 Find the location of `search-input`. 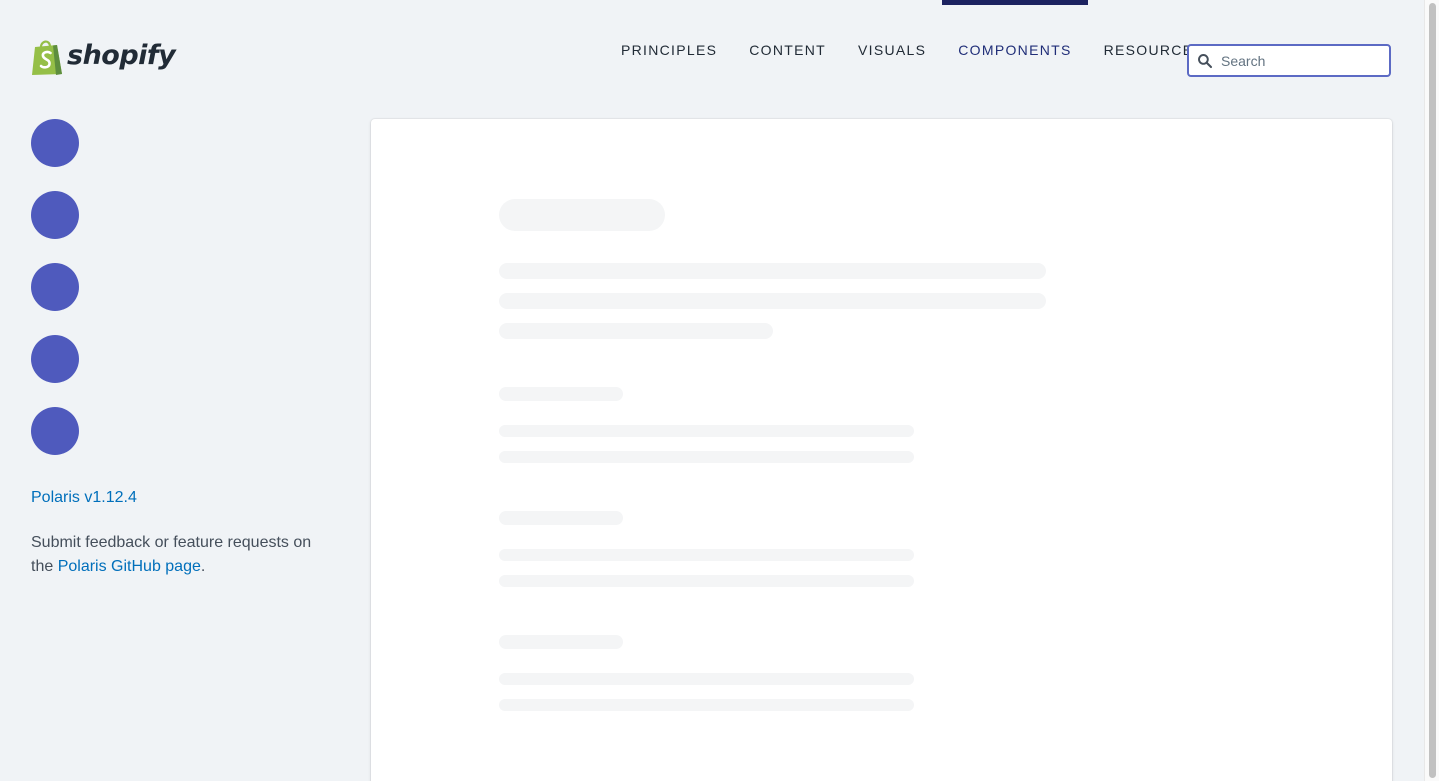

search-input is located at coordinates (1301, 60).